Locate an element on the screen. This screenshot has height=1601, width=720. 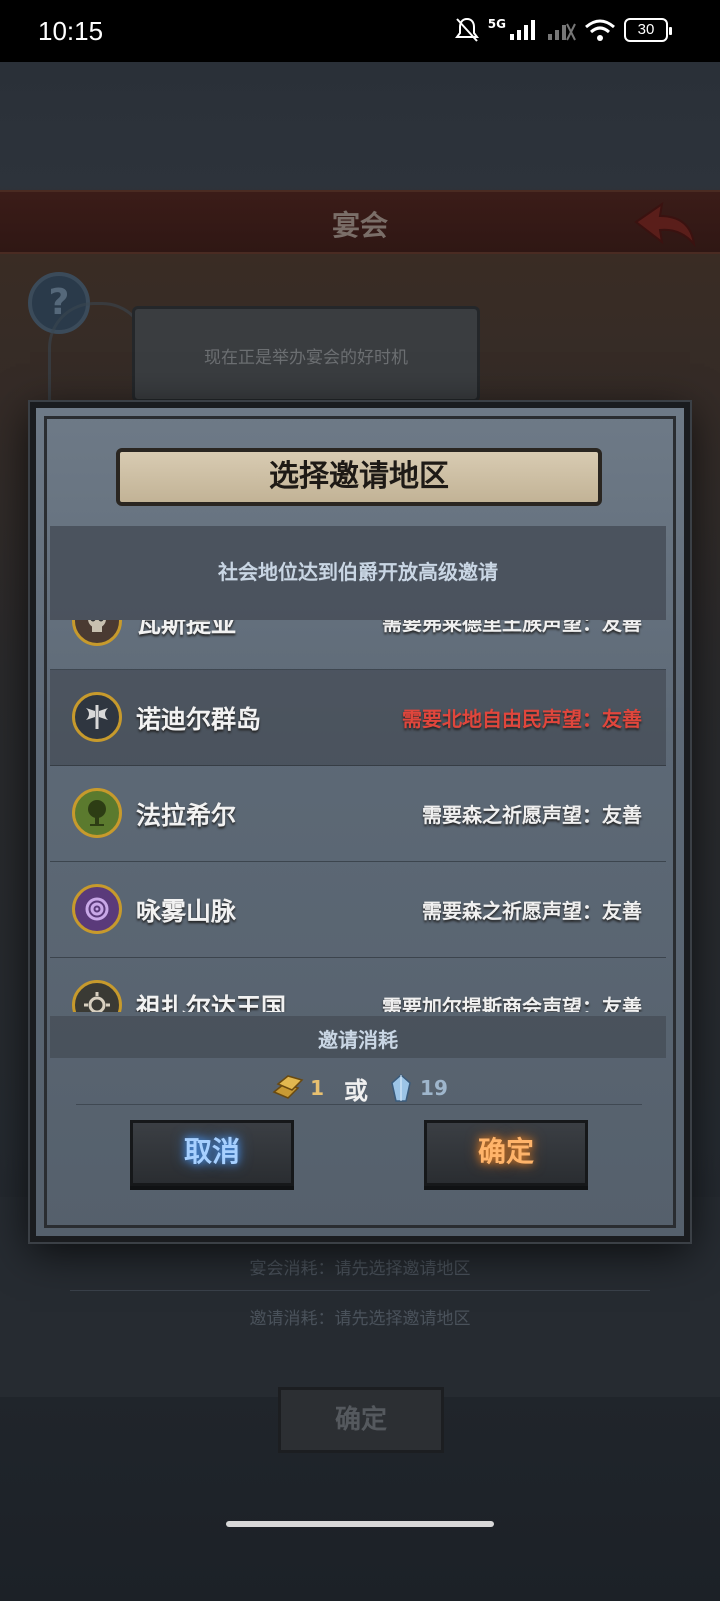
region-row: 诺迪尔群岛 需要北地自由民声望：友善 is located at coordinates (358, 718).